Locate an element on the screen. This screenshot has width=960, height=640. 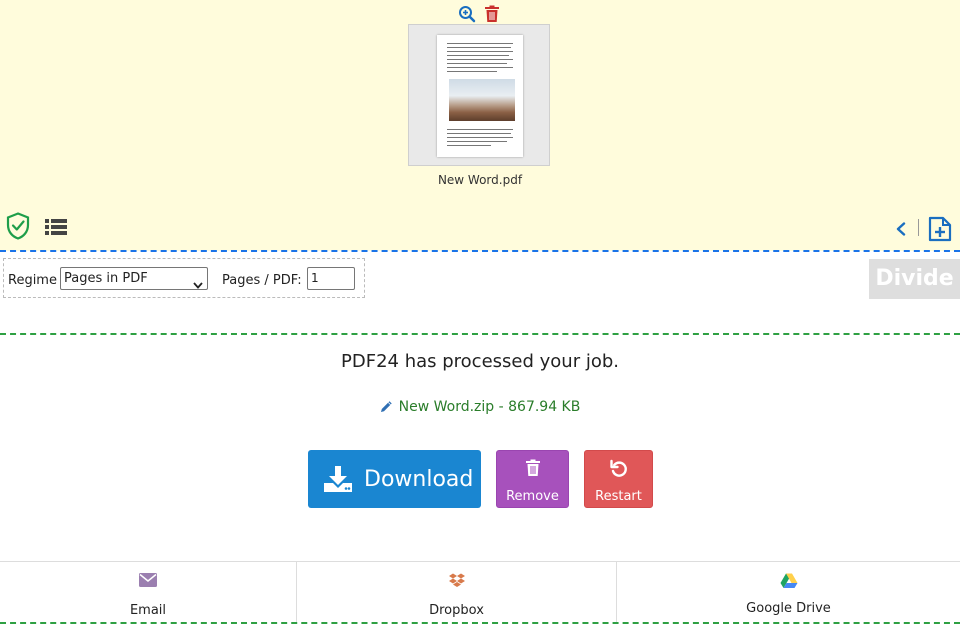
pages-per-pdf-input: 1 is located at coordinates (331, 278).